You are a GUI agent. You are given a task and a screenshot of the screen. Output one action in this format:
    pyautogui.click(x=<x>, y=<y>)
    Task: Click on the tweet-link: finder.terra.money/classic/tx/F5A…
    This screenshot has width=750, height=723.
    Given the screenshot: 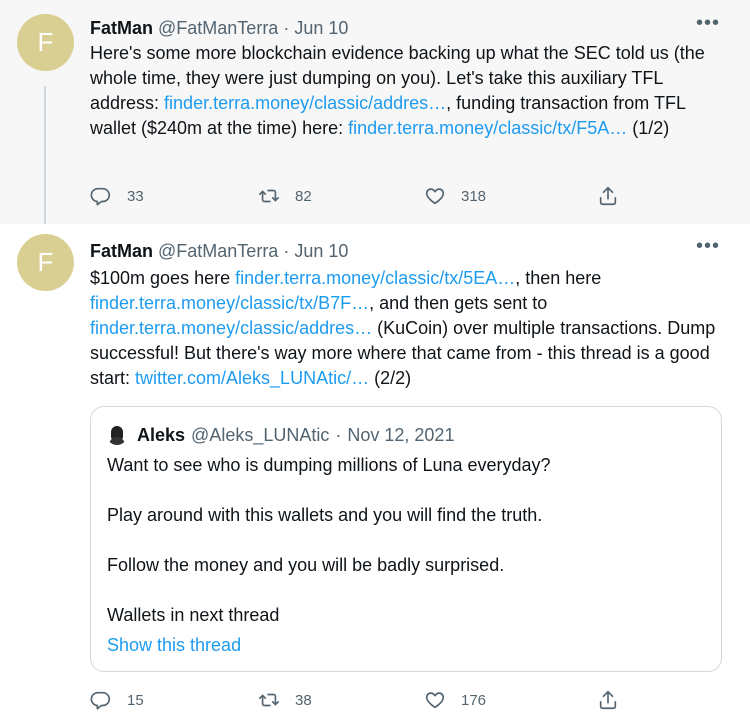 What is the action you would take?
    pyautogui.click(x=487, y=128)
    